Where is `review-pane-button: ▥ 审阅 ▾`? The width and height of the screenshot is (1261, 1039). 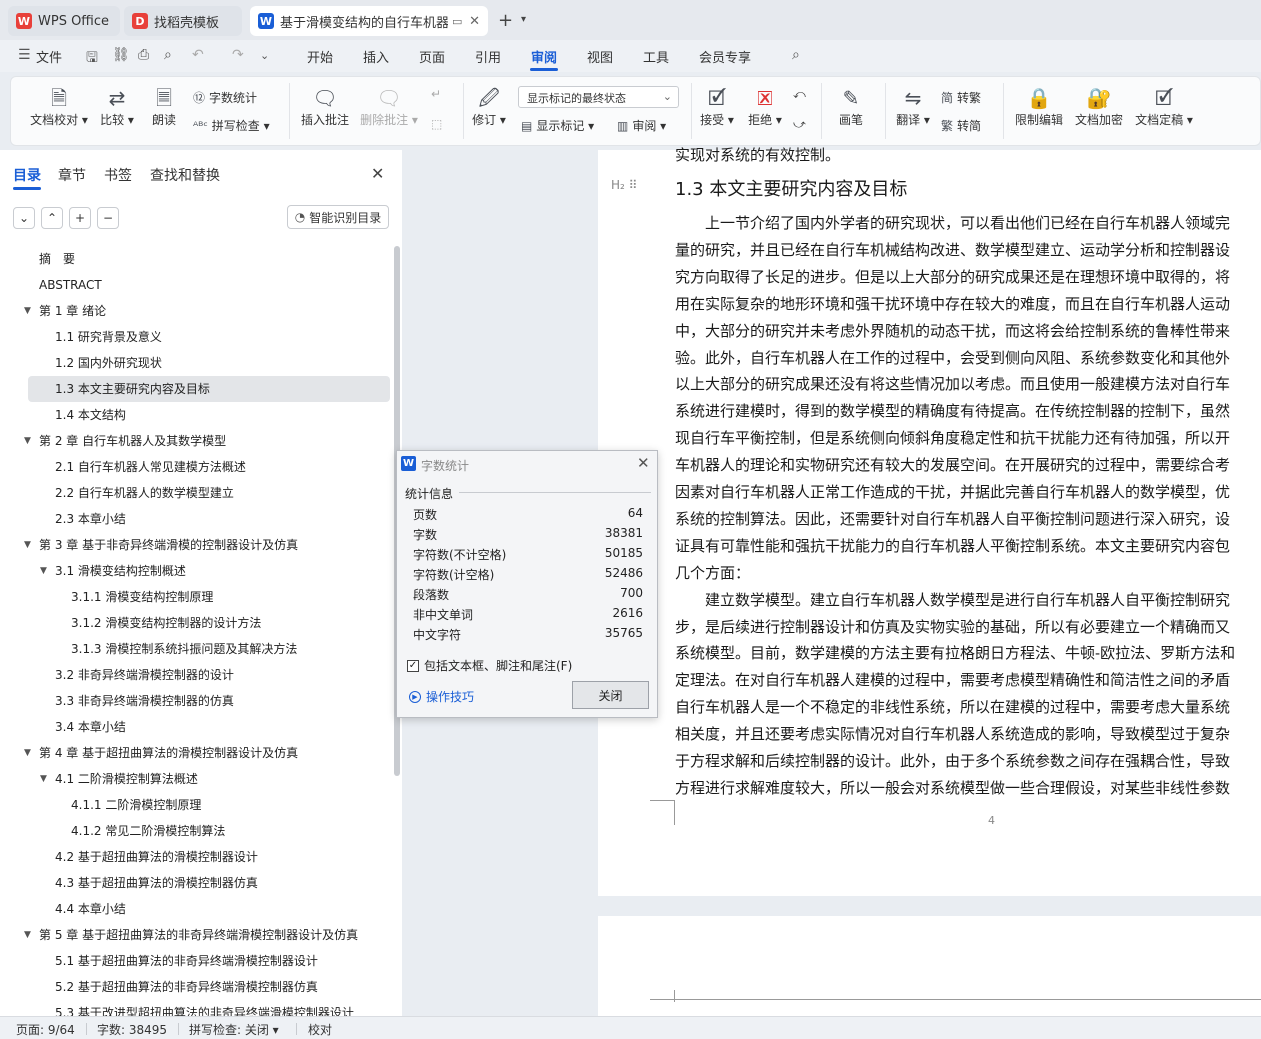 review-pane-button: ▥ 审阅 ▾ is located at coordinates (641, 125).